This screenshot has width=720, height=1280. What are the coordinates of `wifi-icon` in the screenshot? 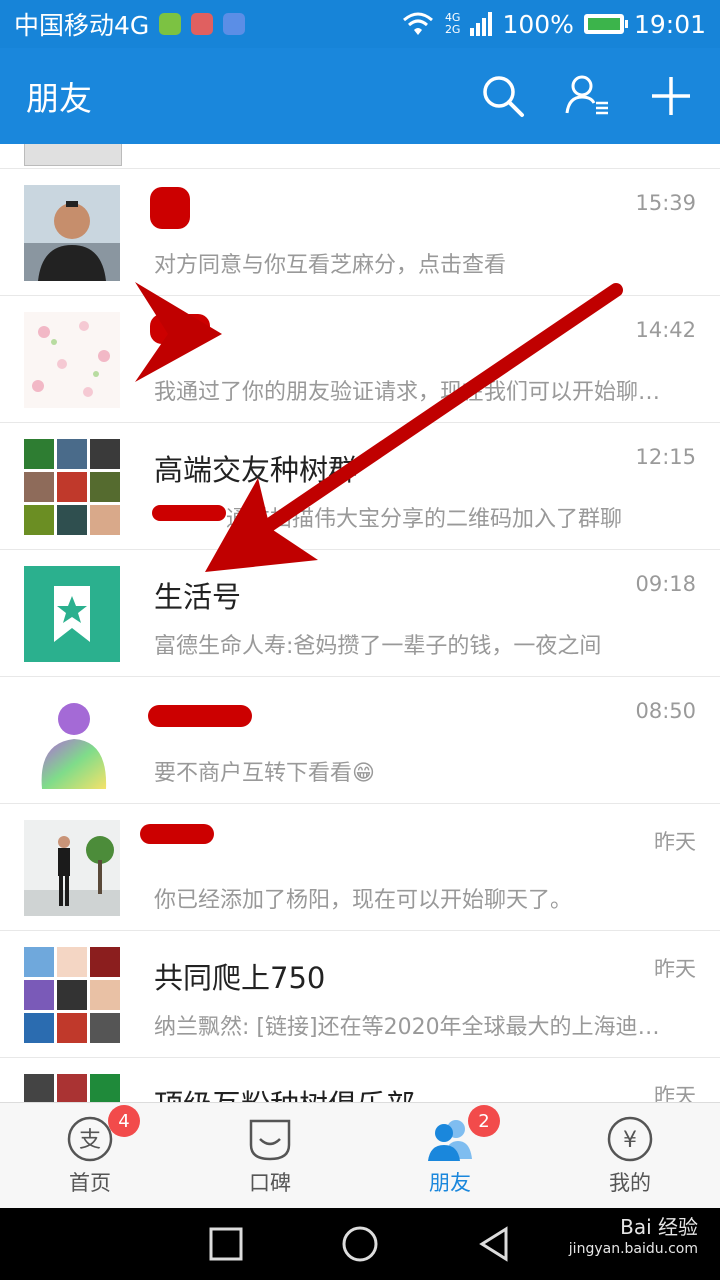 It's located at (417, 23).